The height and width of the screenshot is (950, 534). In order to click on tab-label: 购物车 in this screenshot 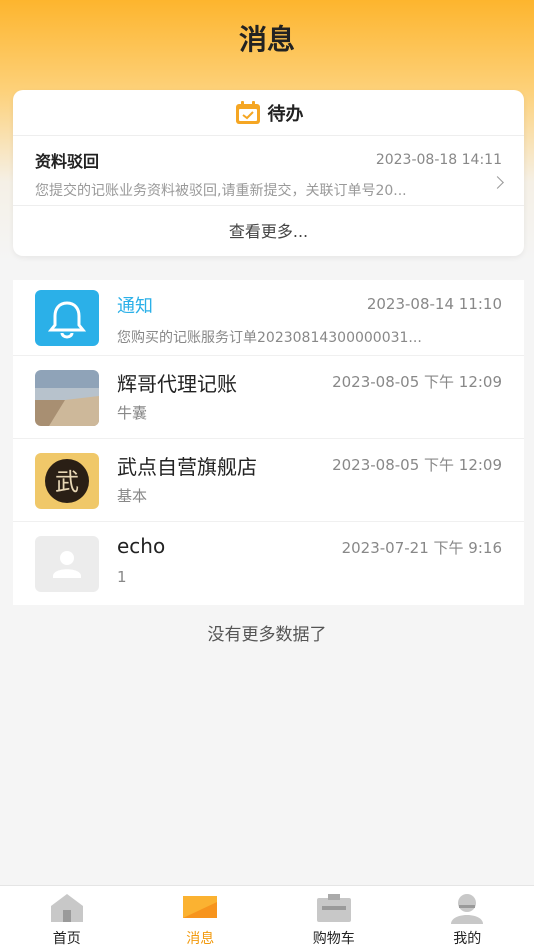, I will do `click(333, 939)`.